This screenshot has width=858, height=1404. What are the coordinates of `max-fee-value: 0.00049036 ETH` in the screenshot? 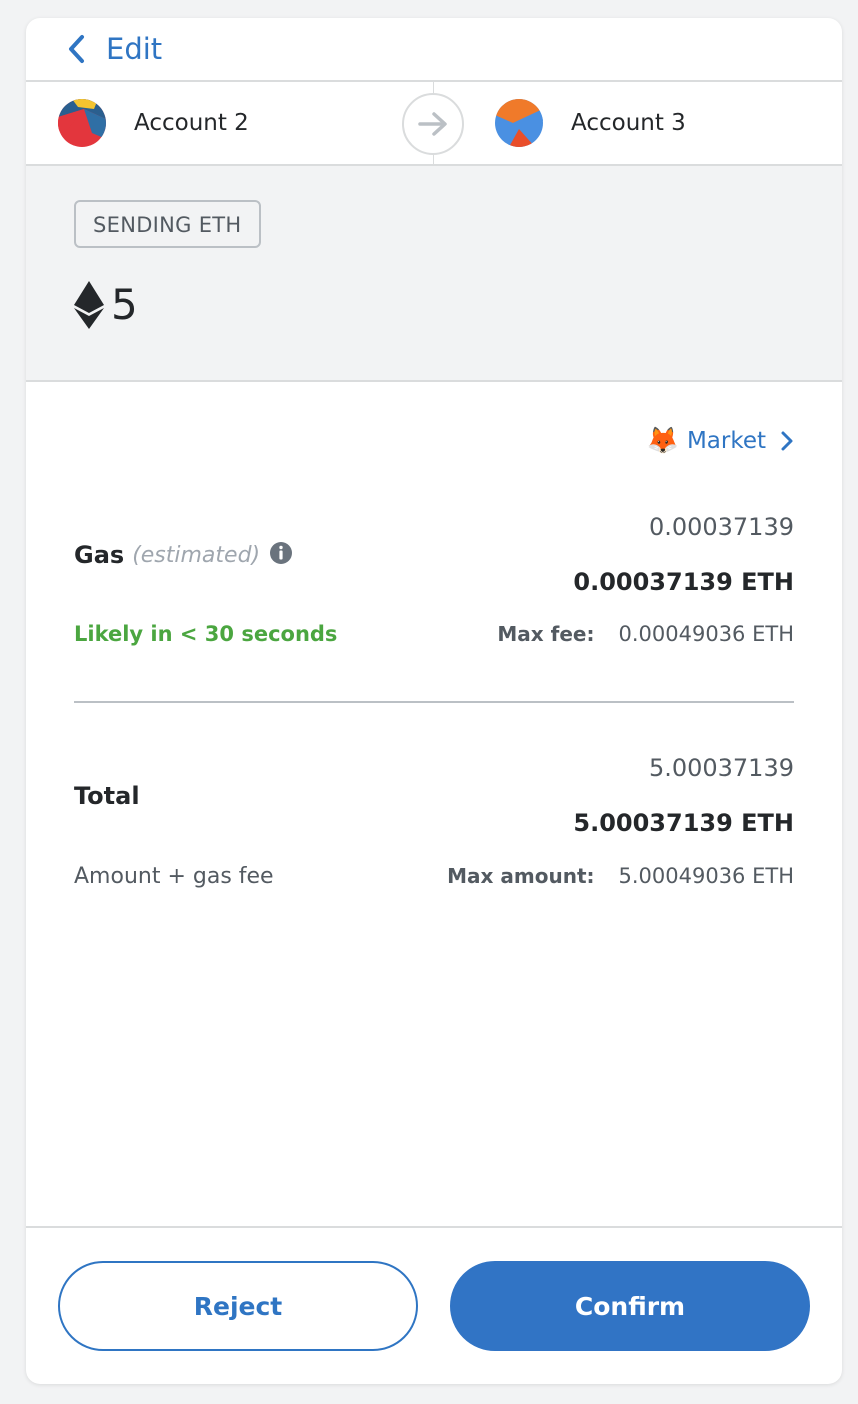 It's located at (706, 634).